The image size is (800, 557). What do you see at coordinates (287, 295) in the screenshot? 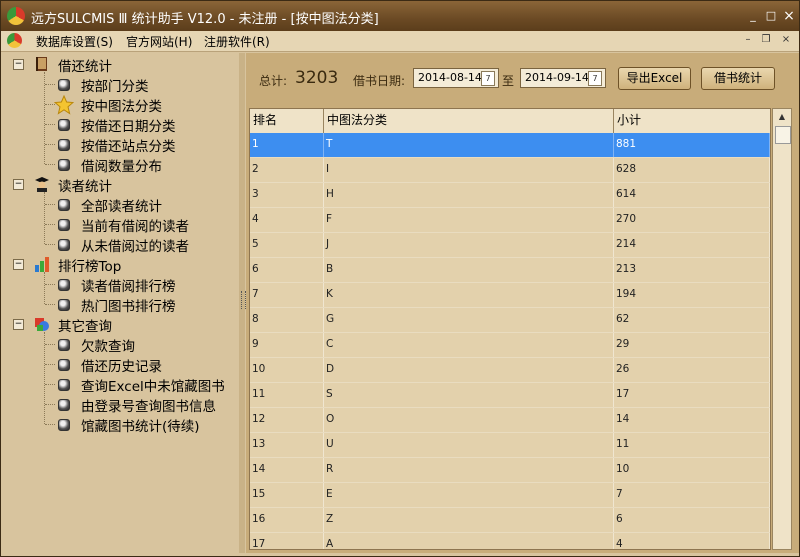
I see `rank-cell: 7` at bounding box center [287, 295].